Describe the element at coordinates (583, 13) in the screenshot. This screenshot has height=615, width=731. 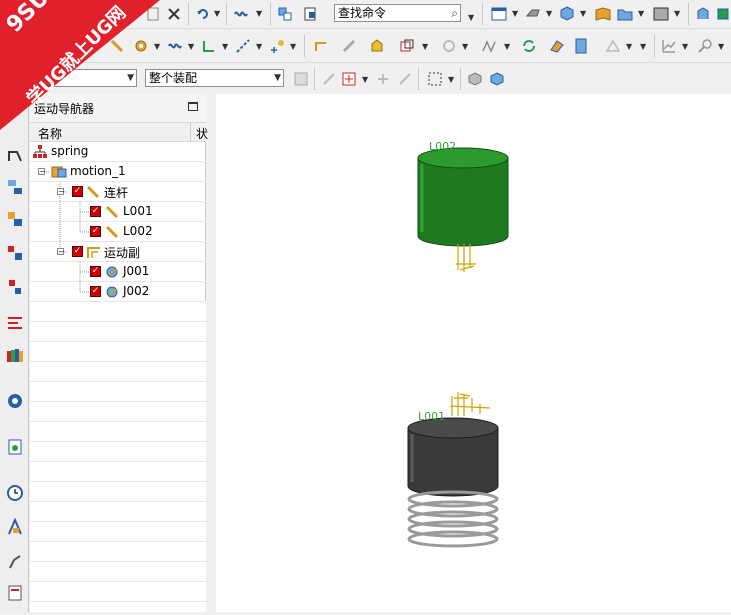
I see `cube-dropdown-icon: ▼` at that location.